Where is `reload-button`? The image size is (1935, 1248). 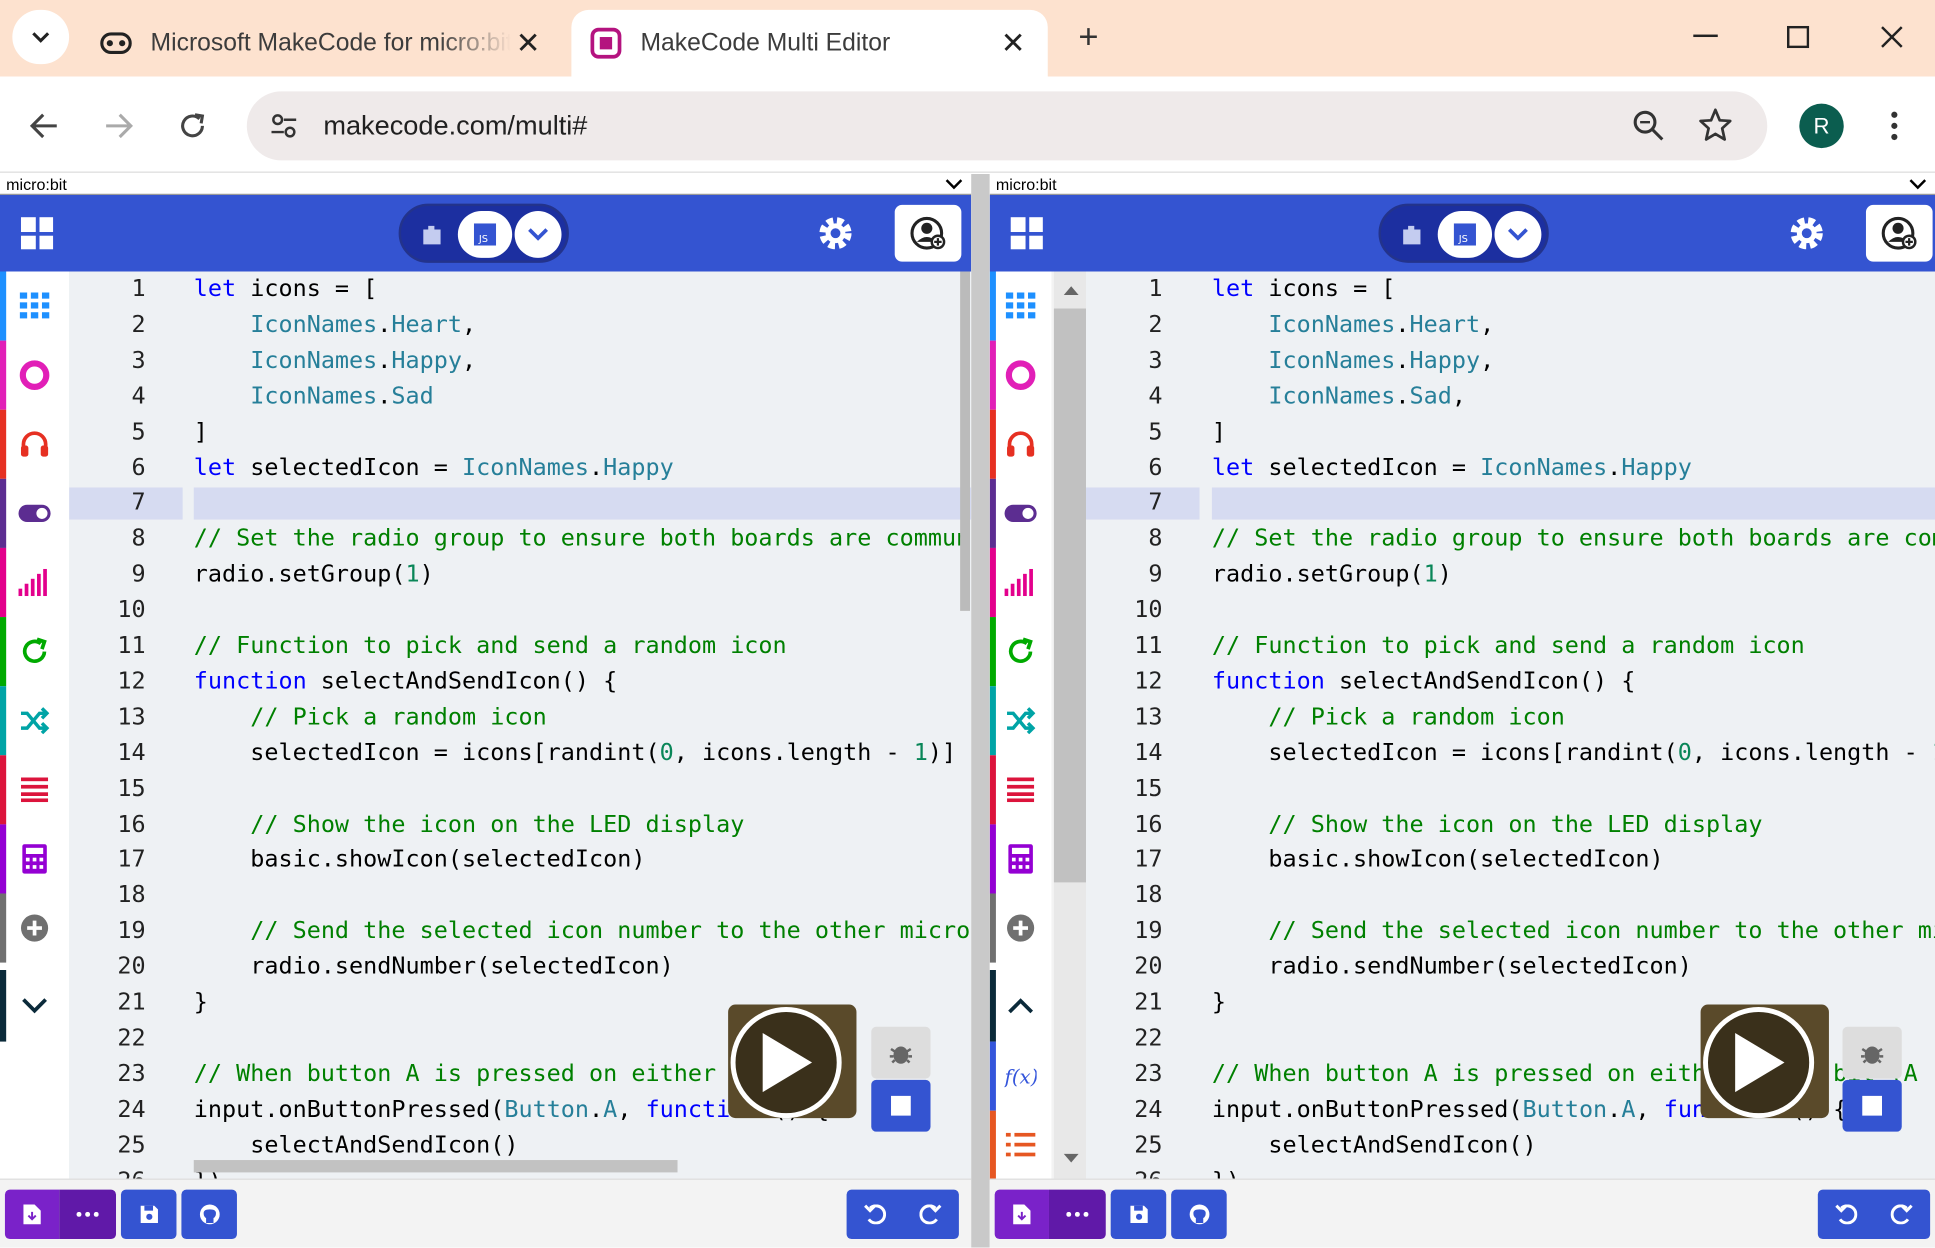 reload-button is located at coordinates (192, 125).